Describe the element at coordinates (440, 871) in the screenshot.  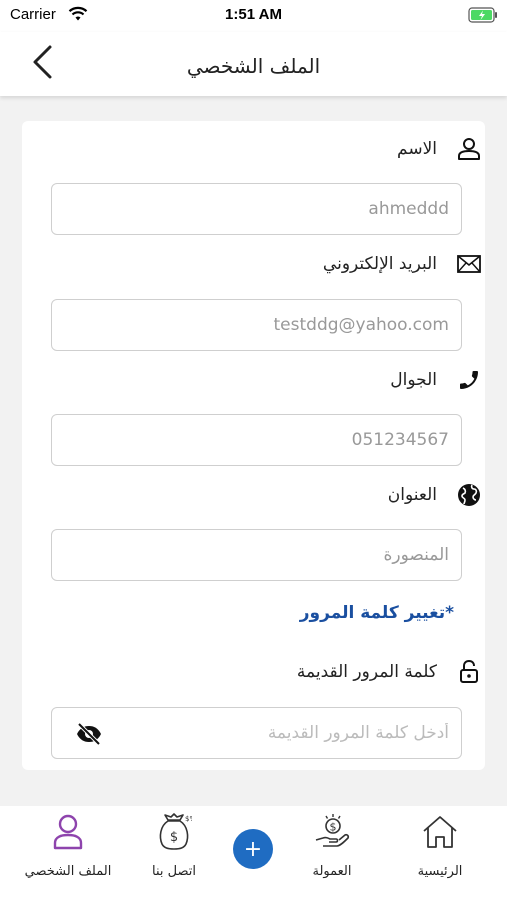
I see `tab-home-label: الرئيسية` at that location.